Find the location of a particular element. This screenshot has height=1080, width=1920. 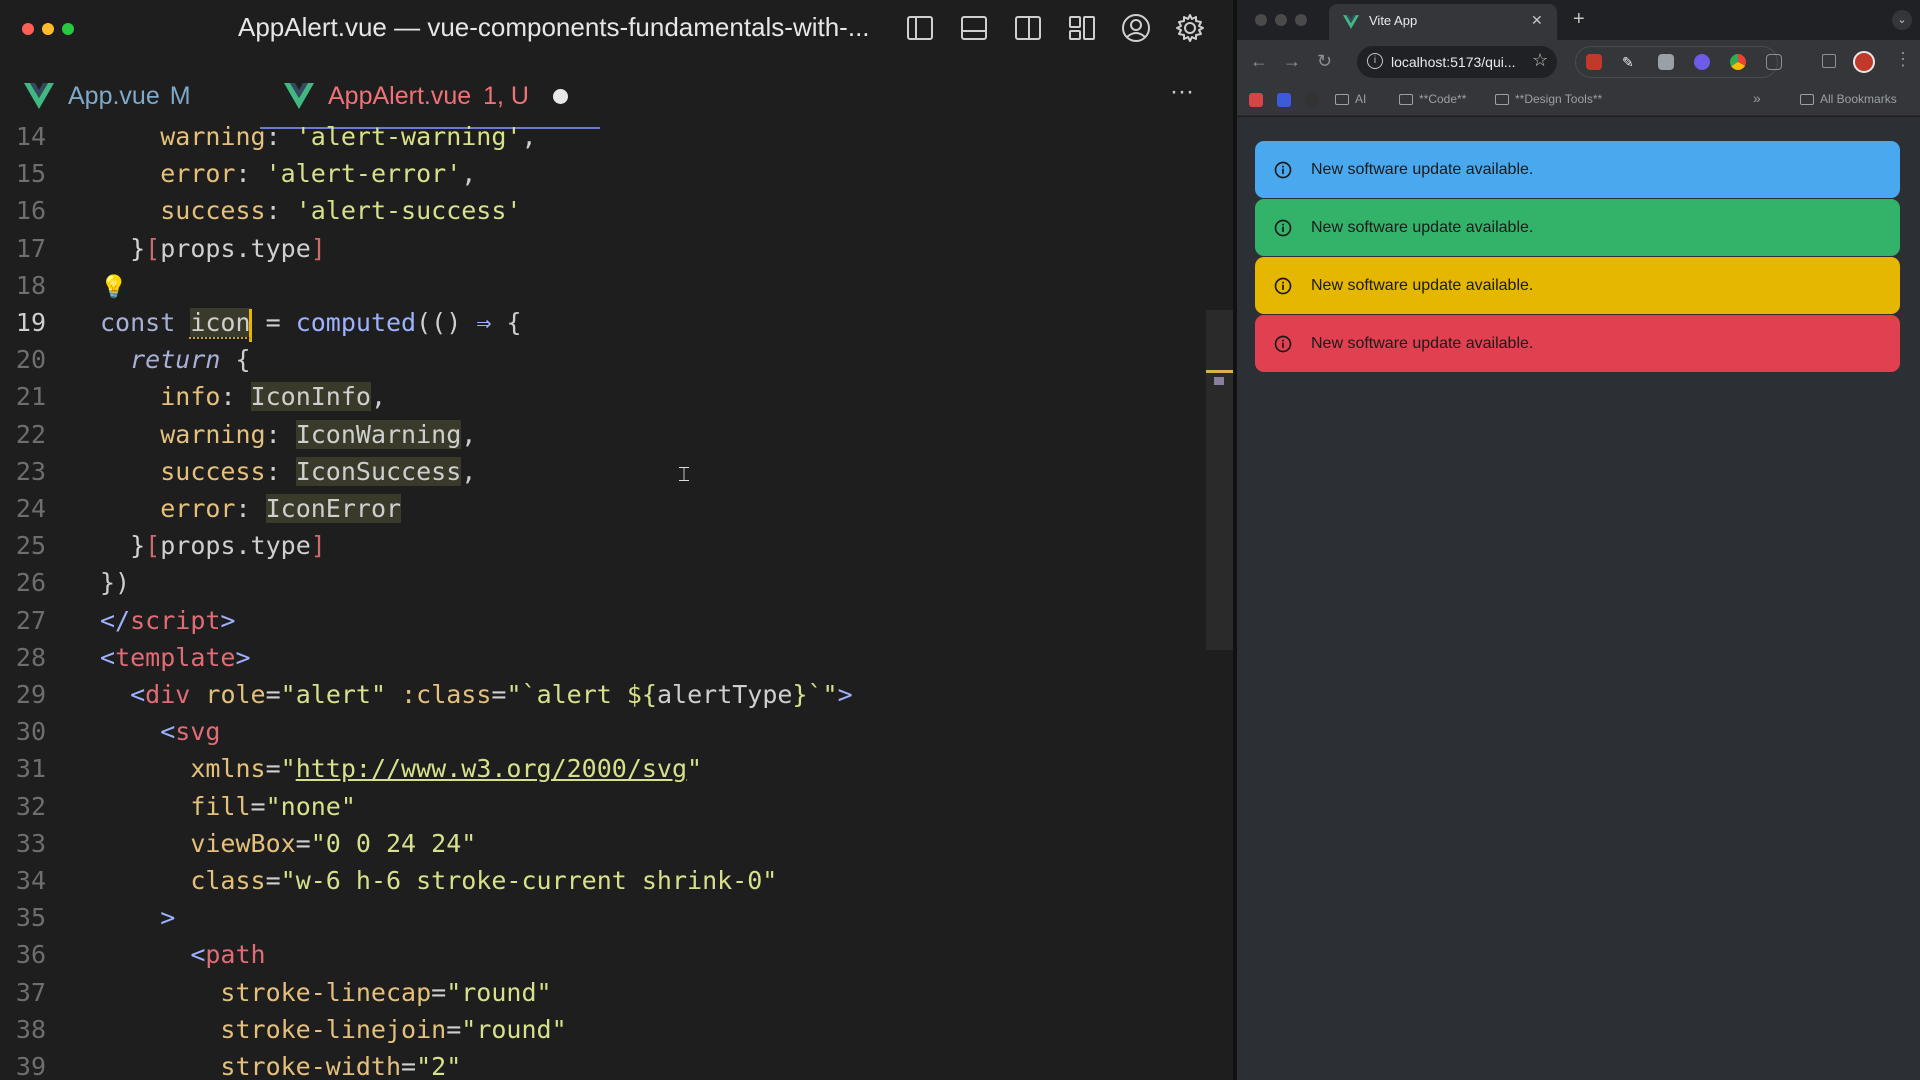

code-line: 20 return { is located at coordinates (600, 363).